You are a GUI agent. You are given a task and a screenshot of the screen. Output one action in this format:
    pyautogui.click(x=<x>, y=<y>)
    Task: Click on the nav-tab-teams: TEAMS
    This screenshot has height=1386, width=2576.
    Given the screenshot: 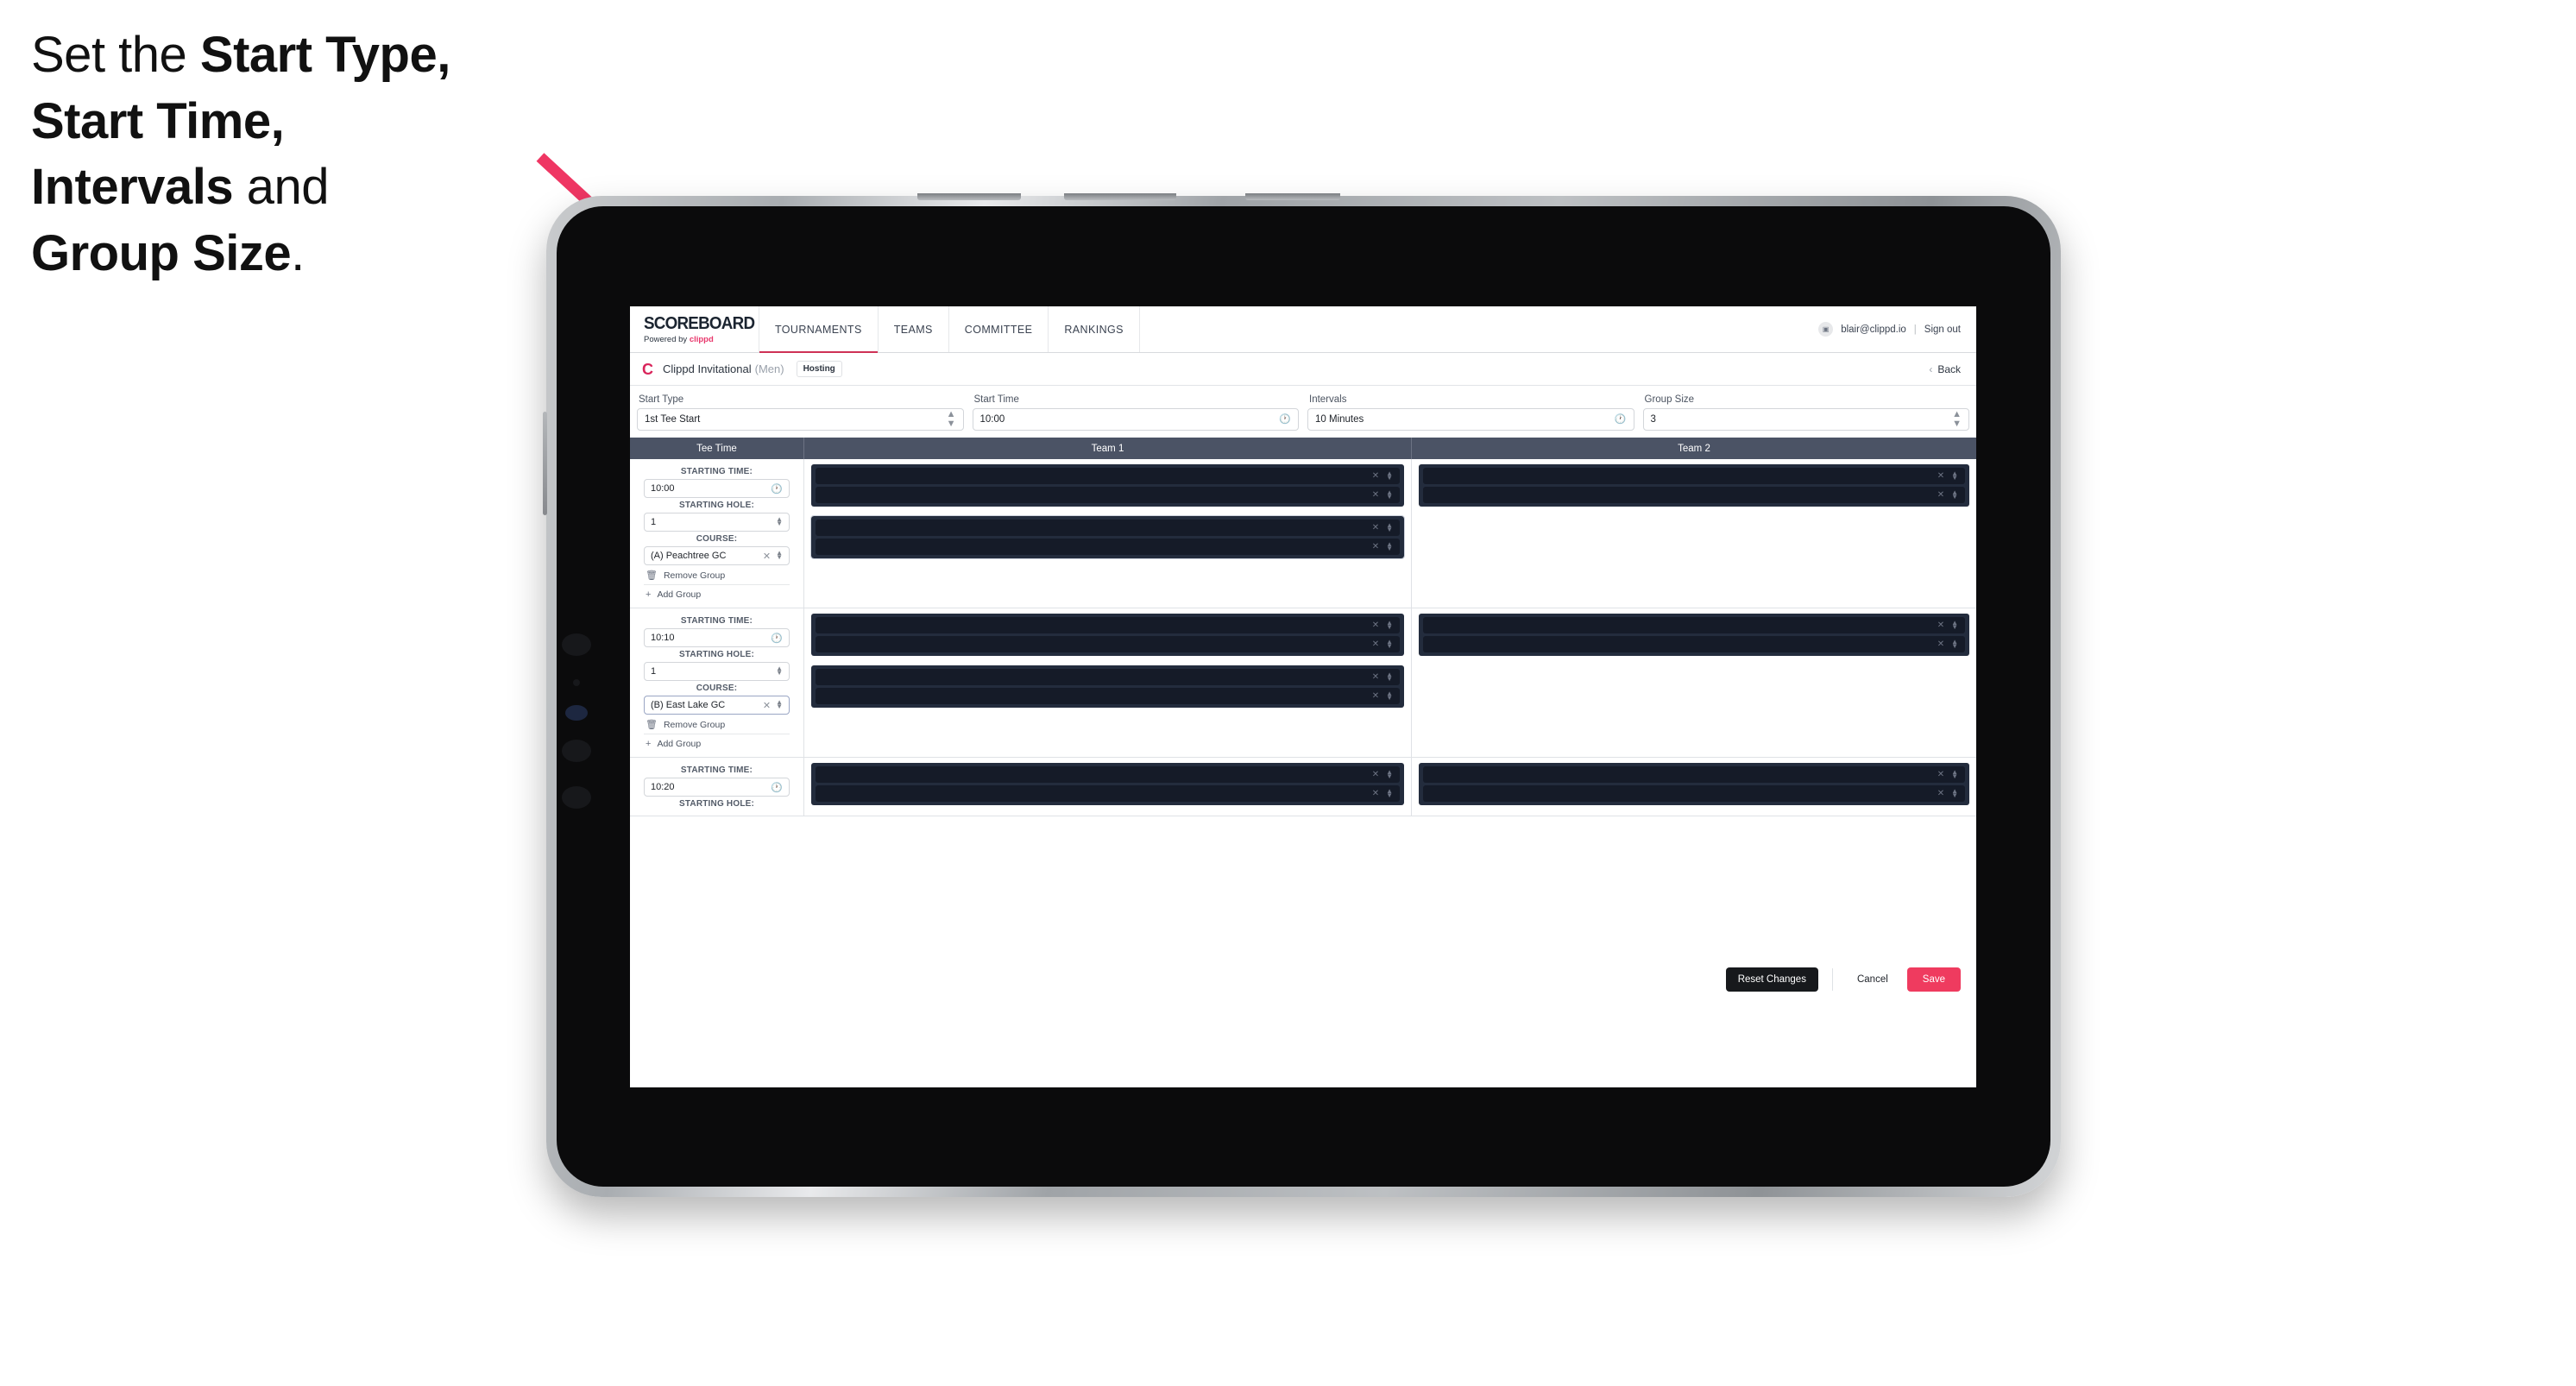 What is the action you would take?
    pyautogui.click(x=914, y=329)
    